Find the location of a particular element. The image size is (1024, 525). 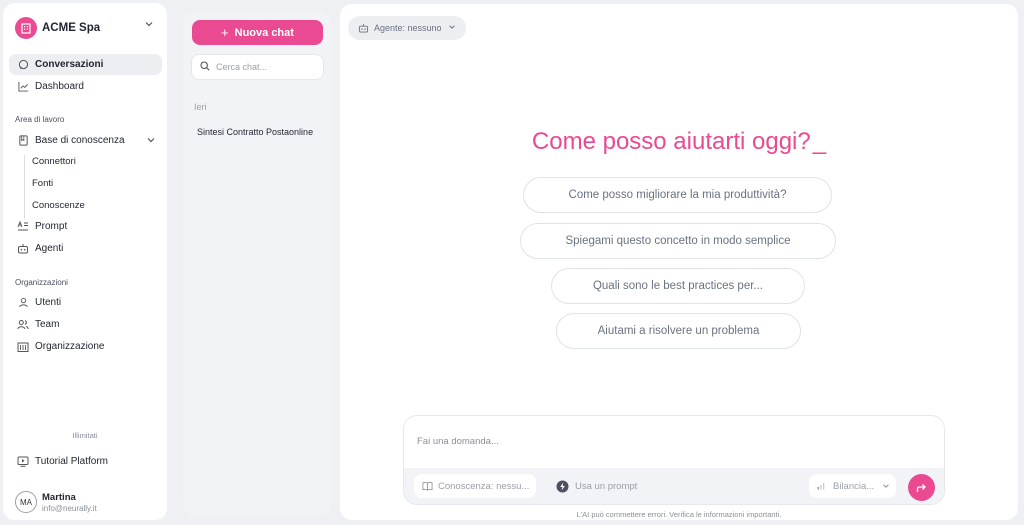

sidebar-item-prompt: Prompt is located at coordinates (85, 226).